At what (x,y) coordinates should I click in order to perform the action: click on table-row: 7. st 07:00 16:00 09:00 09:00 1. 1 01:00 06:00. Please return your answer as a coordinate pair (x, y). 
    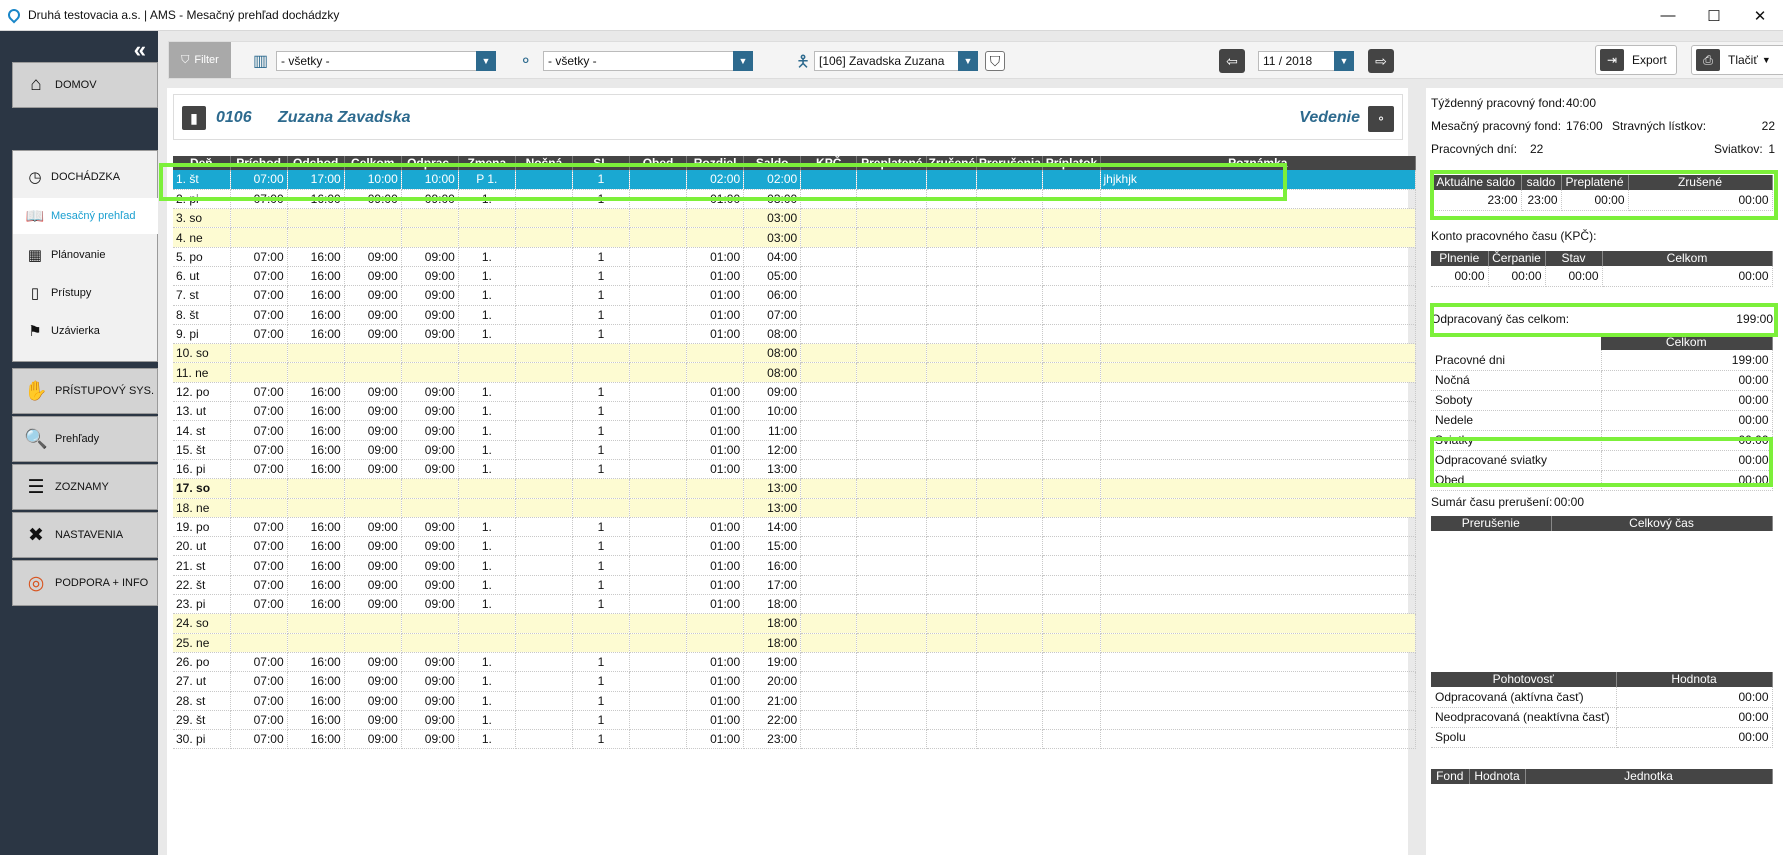
    Looking at the image, I should click on (795, 295).